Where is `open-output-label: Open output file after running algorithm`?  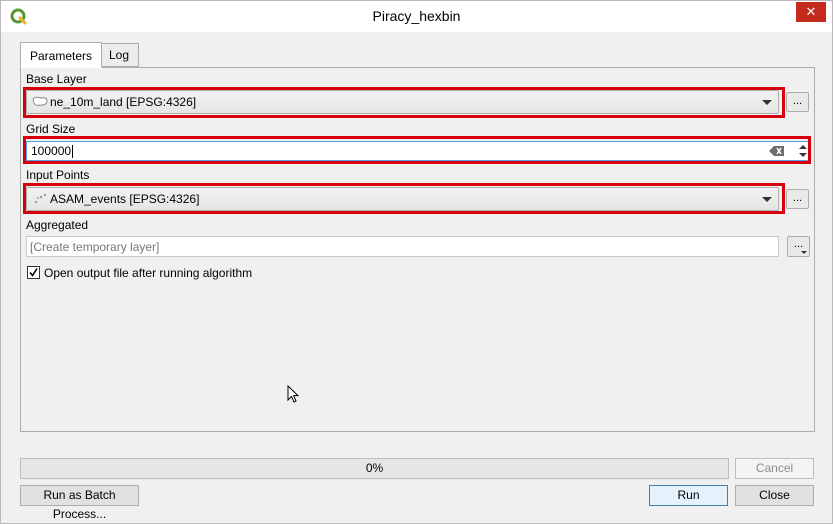 open-output-label: Open output file after running algorithm is located at coordinates (148, 273).